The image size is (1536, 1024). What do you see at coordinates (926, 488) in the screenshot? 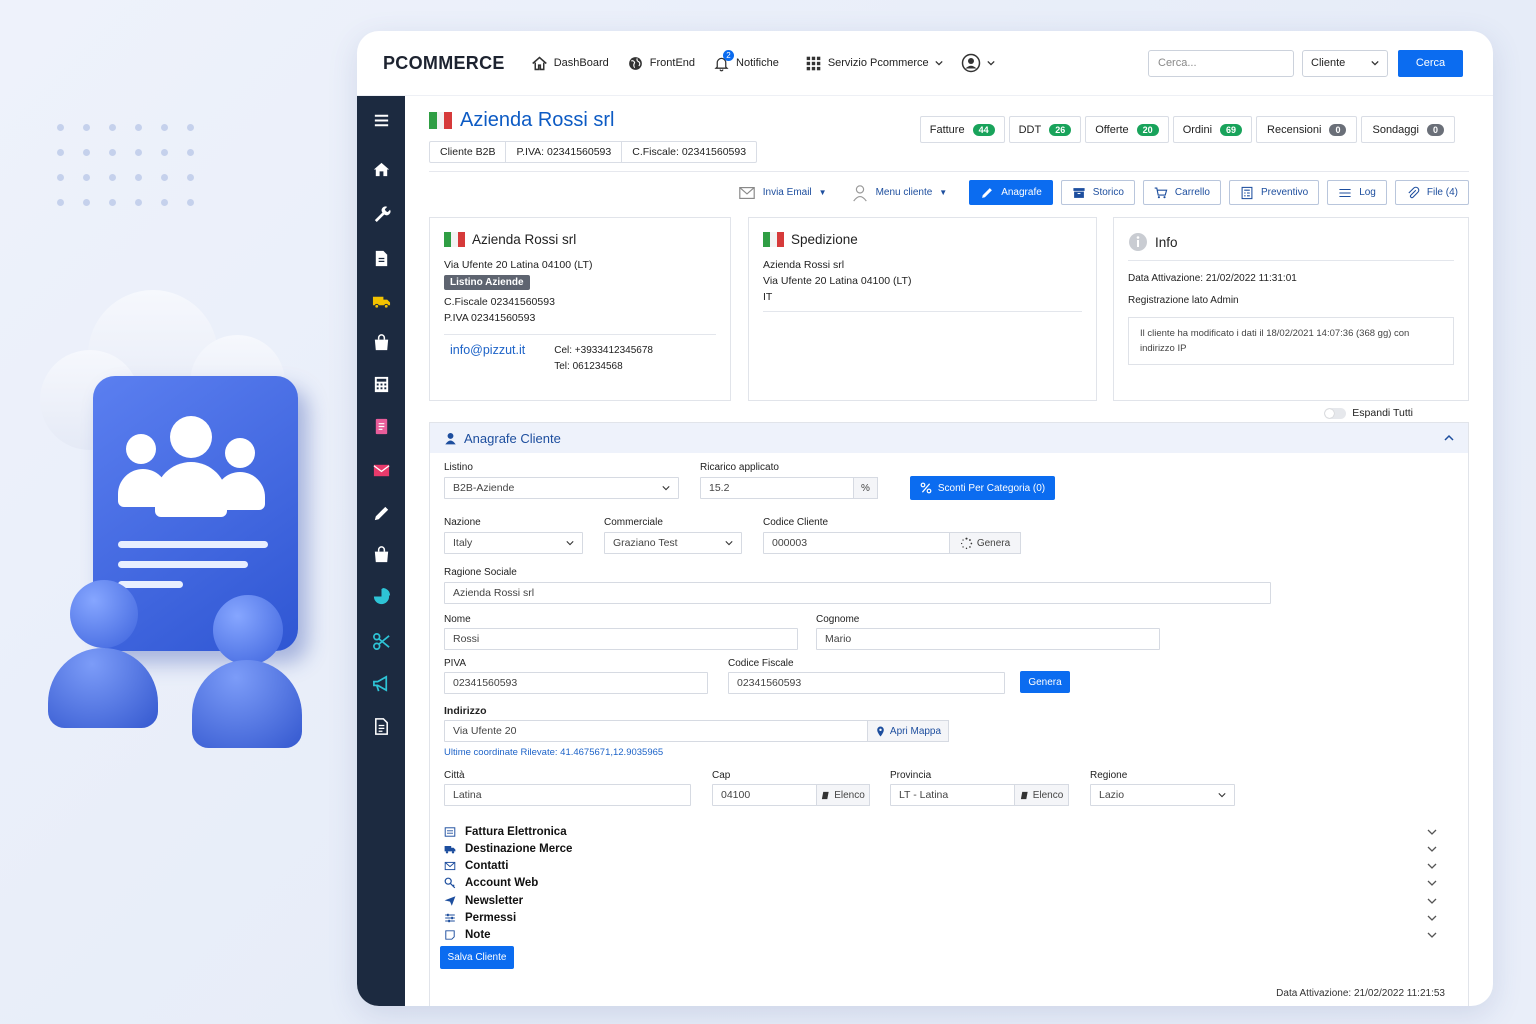
I see `percent-icon` at bounding box center [926, 488].